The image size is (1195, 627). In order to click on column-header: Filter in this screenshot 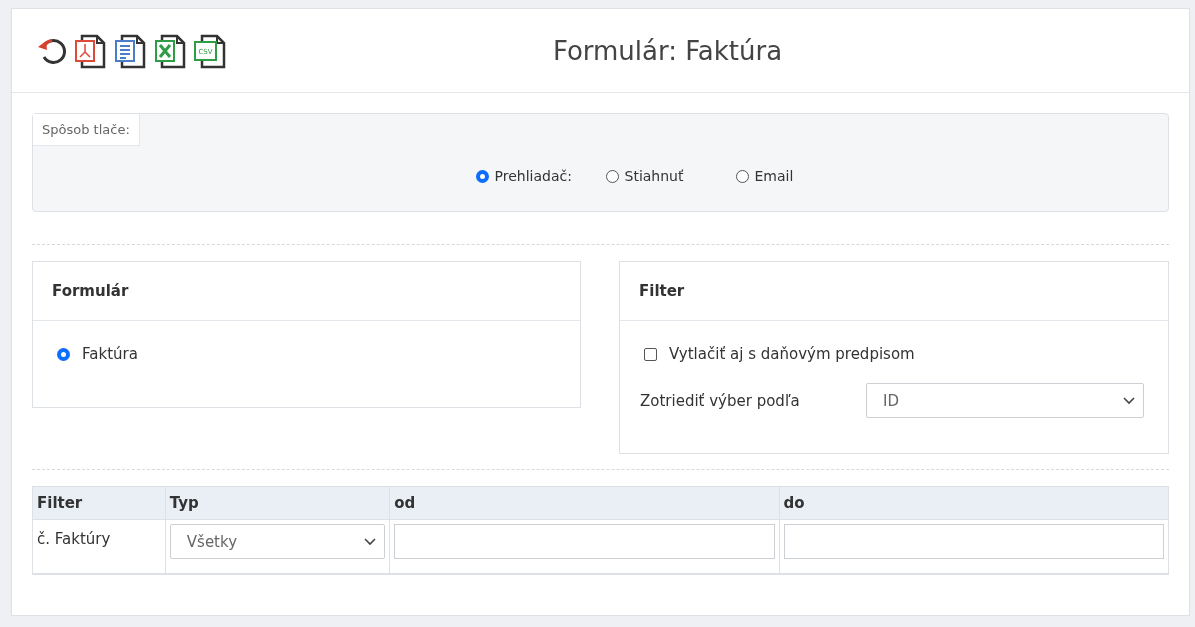, I will do `click(99, 503)`.